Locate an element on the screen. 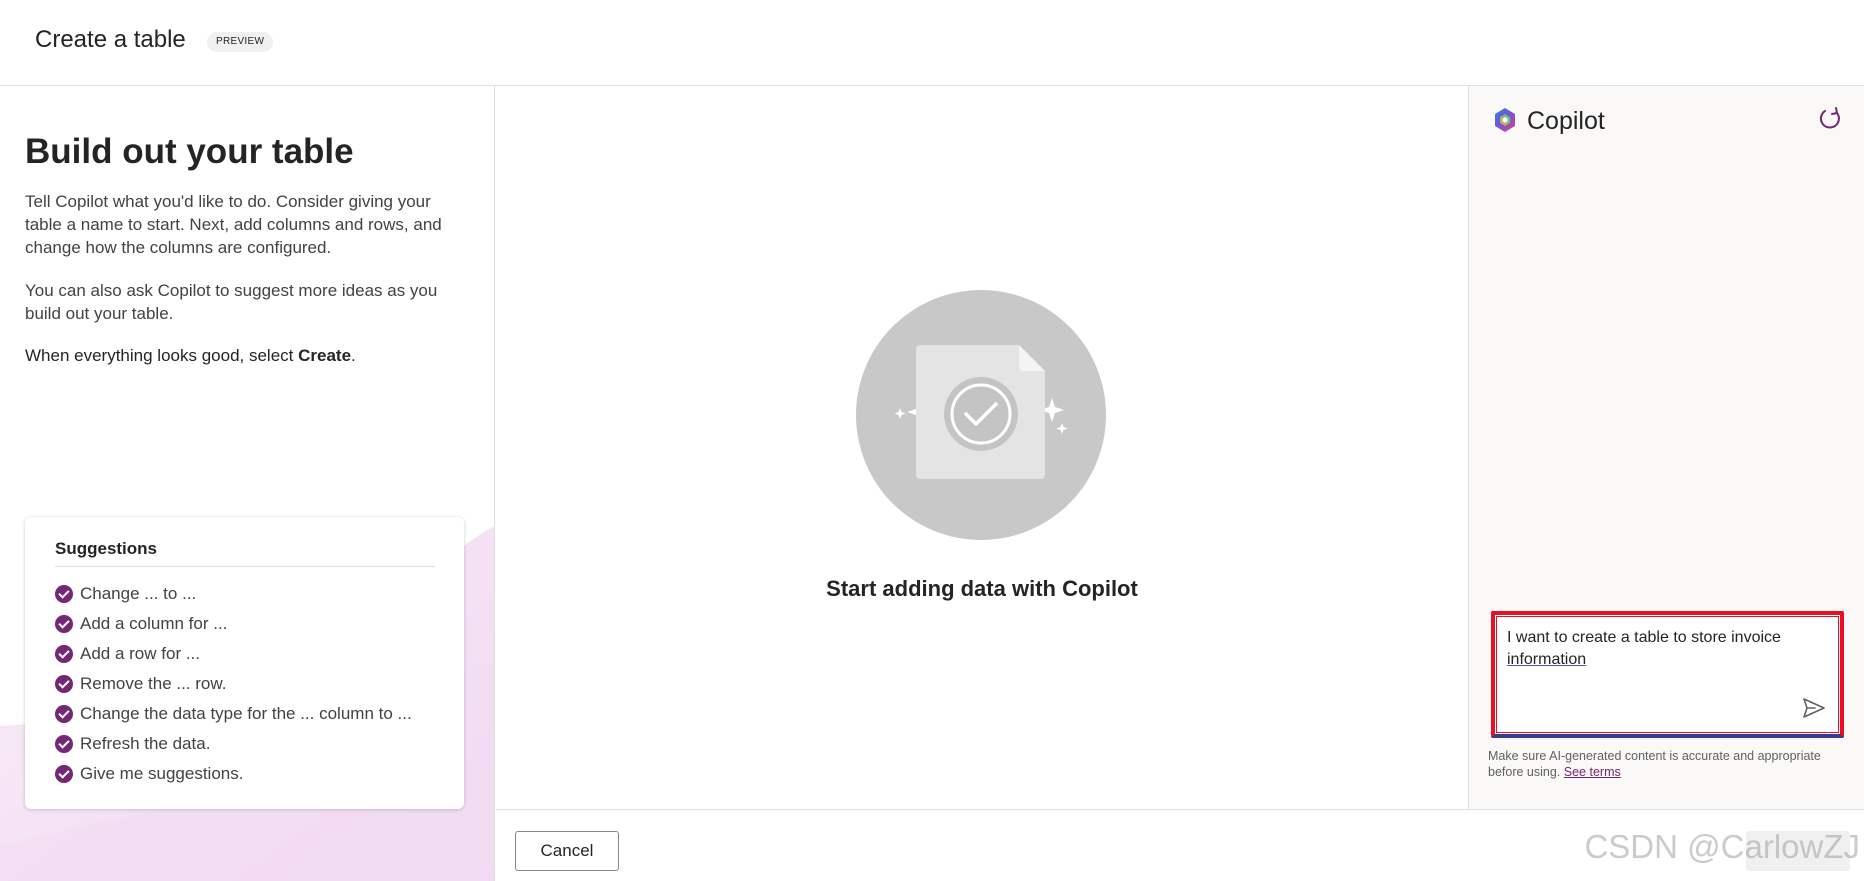 Image resolution: width=1864 pixels, height=881 pixels. panel-heading: Build out your table is located at coordinates (189, 151).